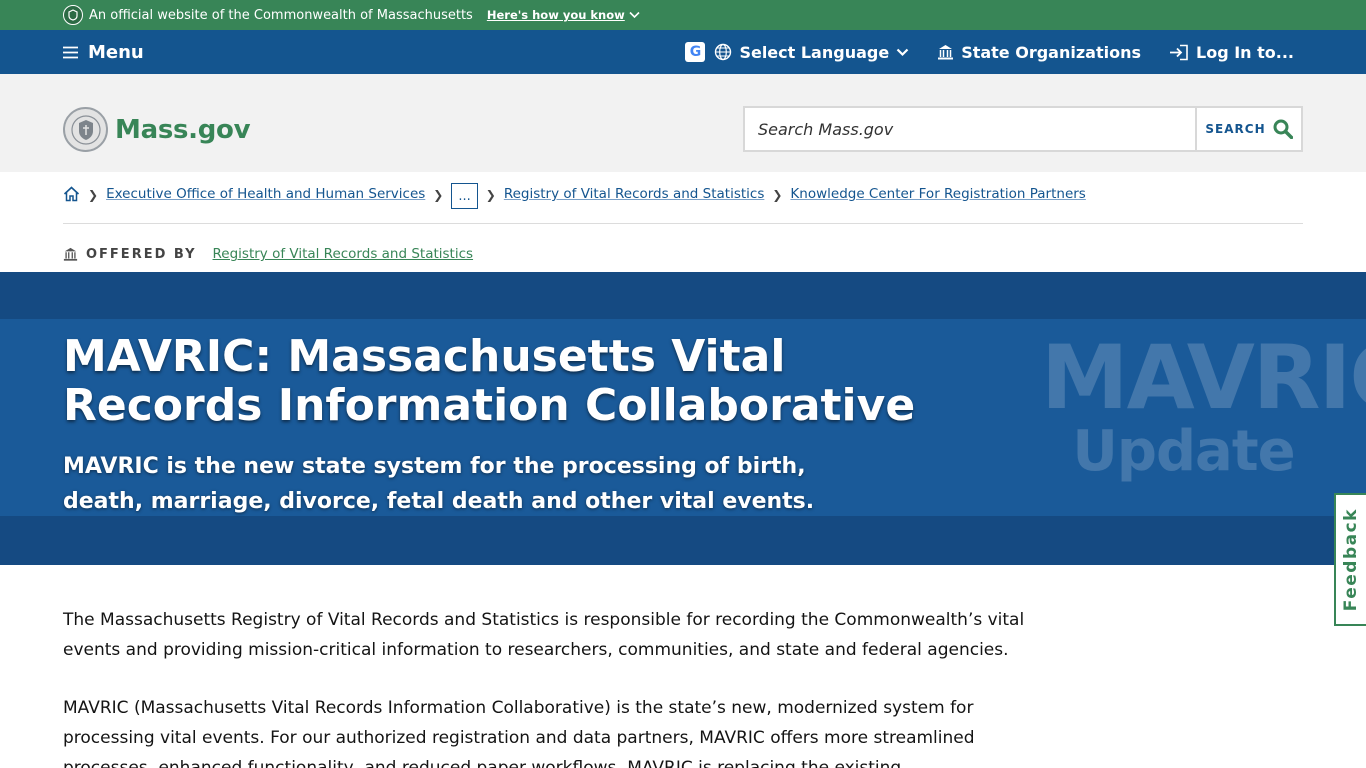 The width and height of the screenshot is (1366, 768). Describe the element at coordinates (343, 254) in the screenshot. I see `offered-by-org-link: Registry of Vital Records and Statistics` at that location.